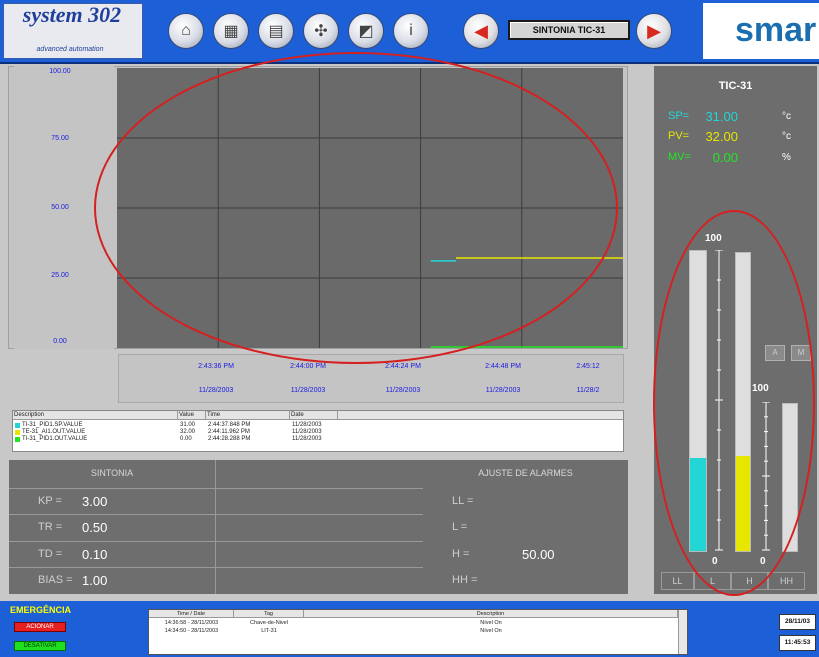 Image resolution: width=819 pixels, height=657 pixels. Describe the element at coordinates (721, 136) in the screenshot. I see `pv-value: 32.00` at that location.